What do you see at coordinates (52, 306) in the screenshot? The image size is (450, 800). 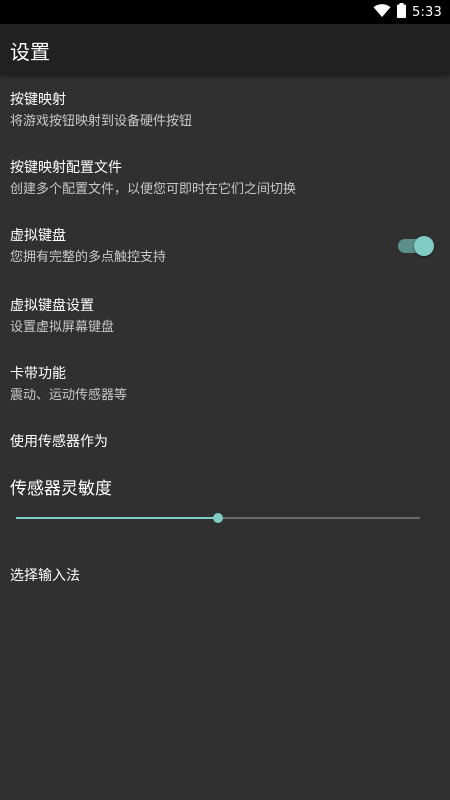 I see `pref-title: 虚拟键盘设置` at bounding box center [52, 306].